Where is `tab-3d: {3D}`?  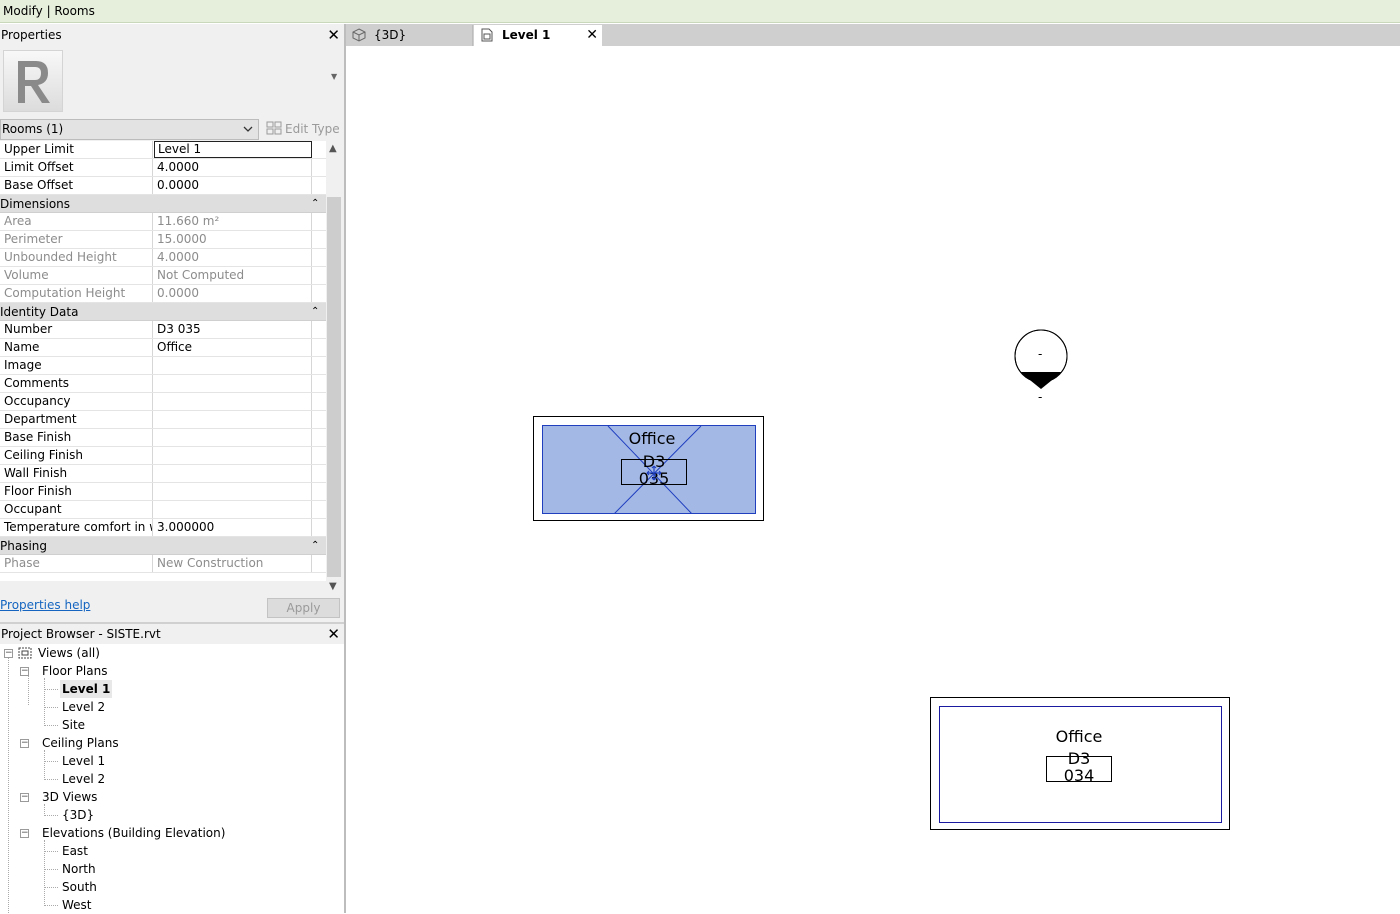
tab-3d: {3D} is located at coordinates (409, 35).